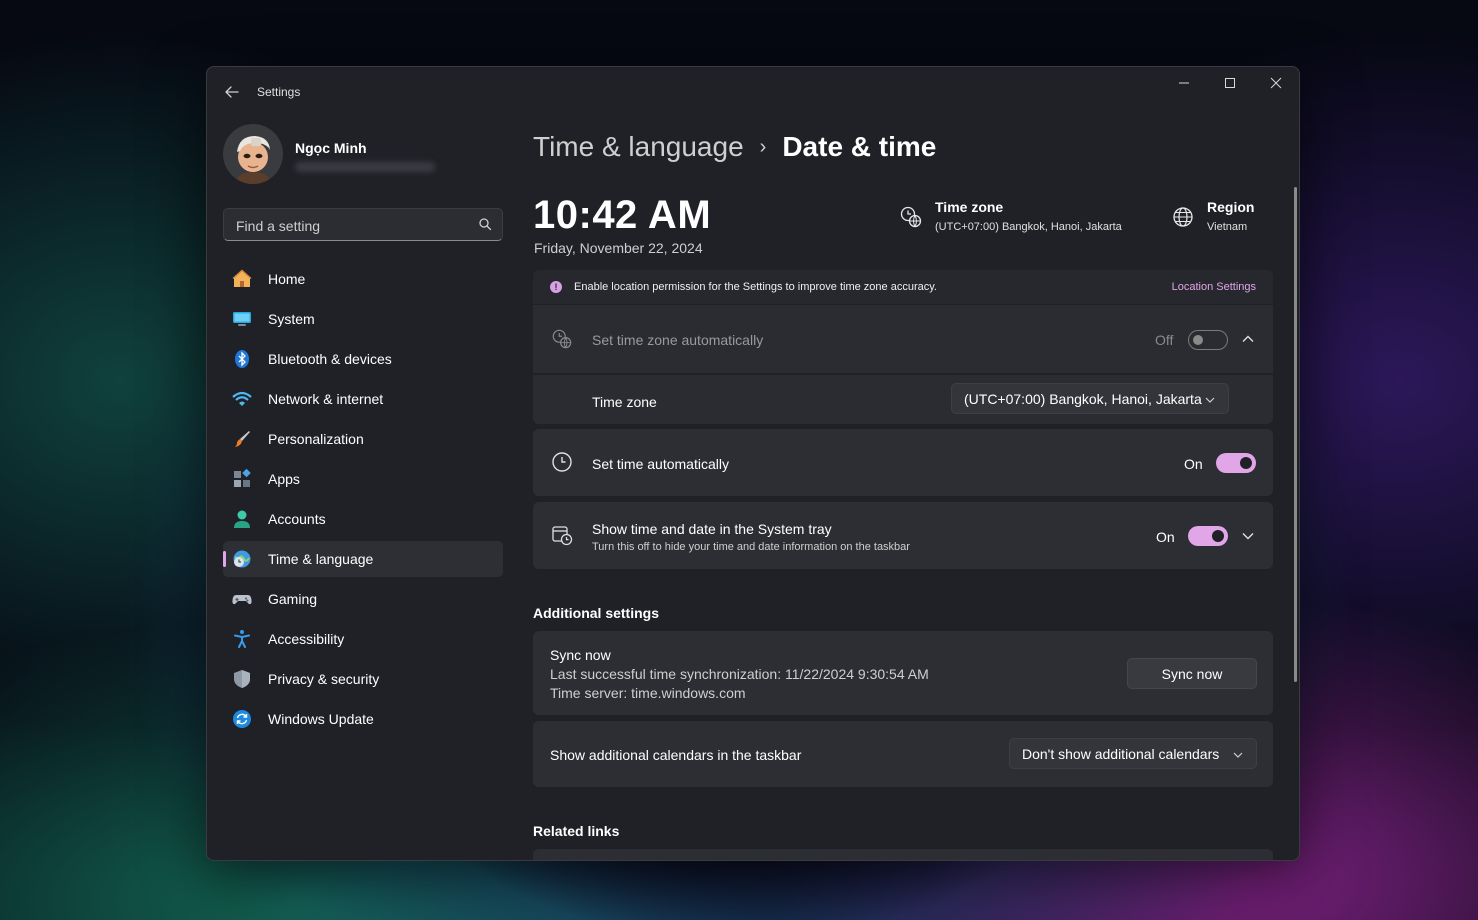 The height and width of the screenshot is (920, 1478). I want to click on sidebar-item-label: System, so click(291, 319).